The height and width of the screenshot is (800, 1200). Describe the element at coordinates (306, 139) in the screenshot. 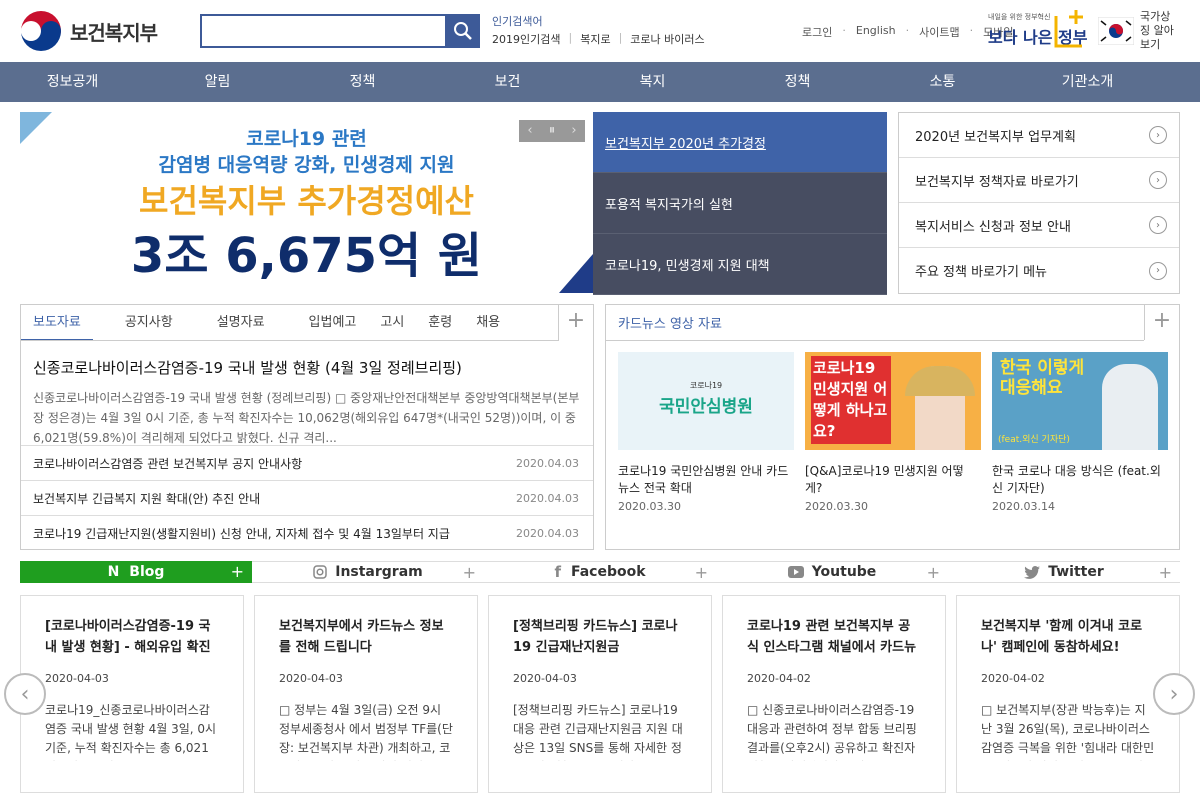

I see `banner-line-1: 코로나19 관련` at that location.